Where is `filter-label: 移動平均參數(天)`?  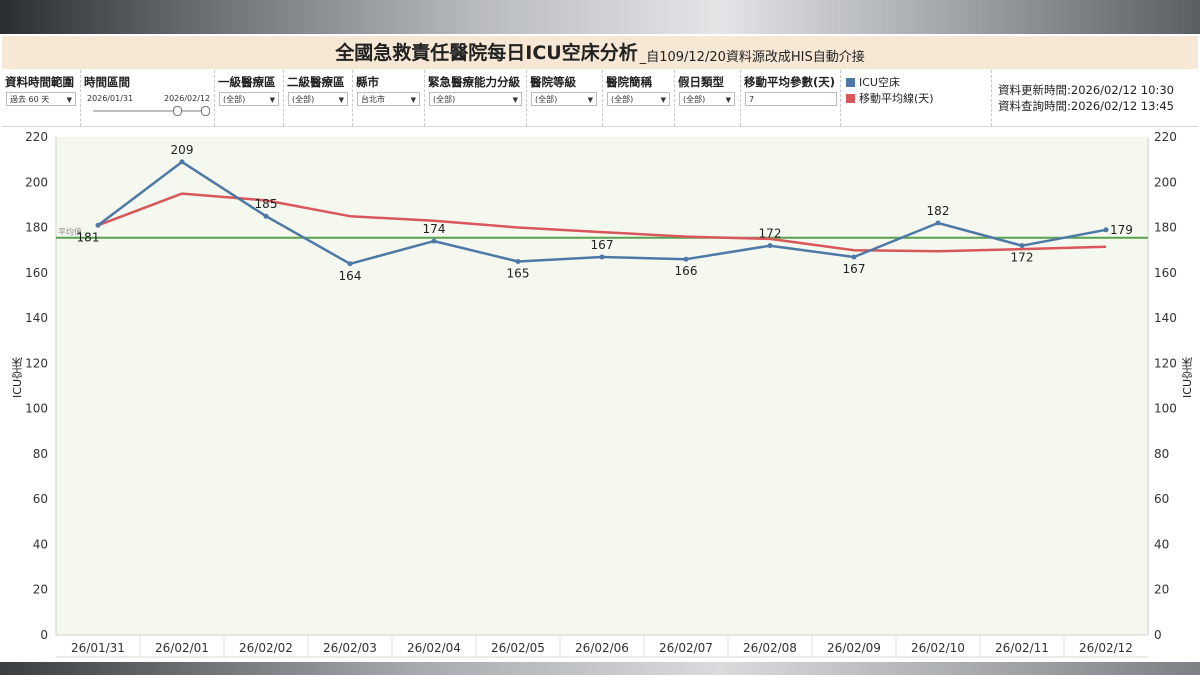 filter-label: 移動平均參數(天) is located at coordinates (790, 82).